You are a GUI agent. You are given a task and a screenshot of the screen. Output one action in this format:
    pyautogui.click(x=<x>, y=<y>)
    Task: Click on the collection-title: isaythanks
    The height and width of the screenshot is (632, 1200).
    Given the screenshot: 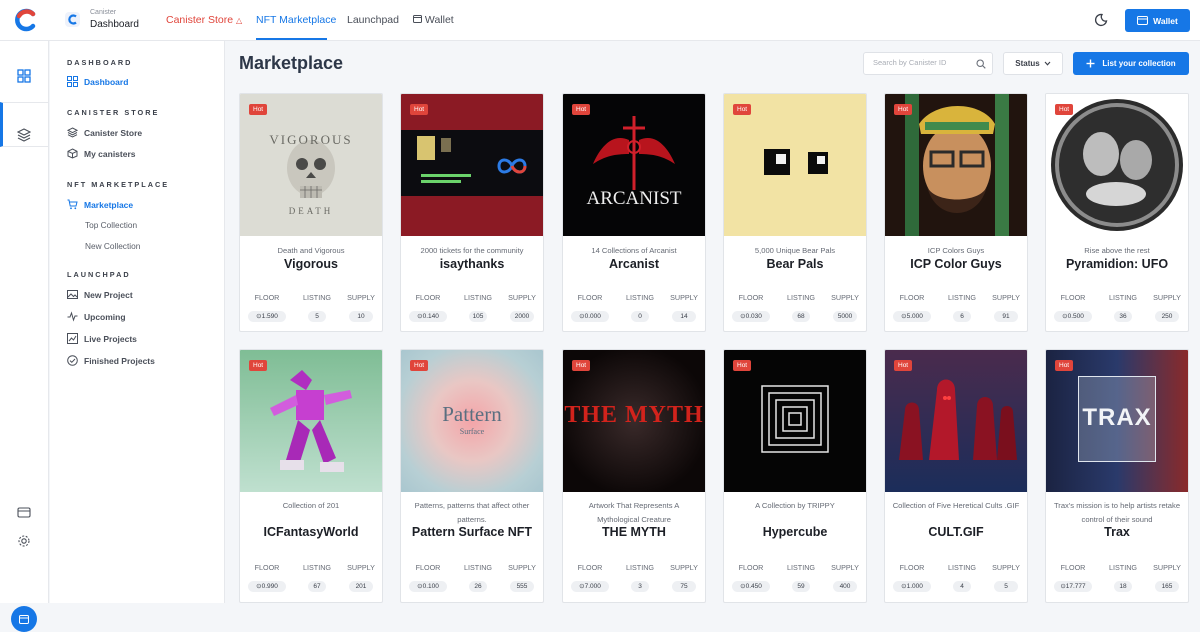 What is the action you would take?
    pyautogui.click(x=472, y=264)
    